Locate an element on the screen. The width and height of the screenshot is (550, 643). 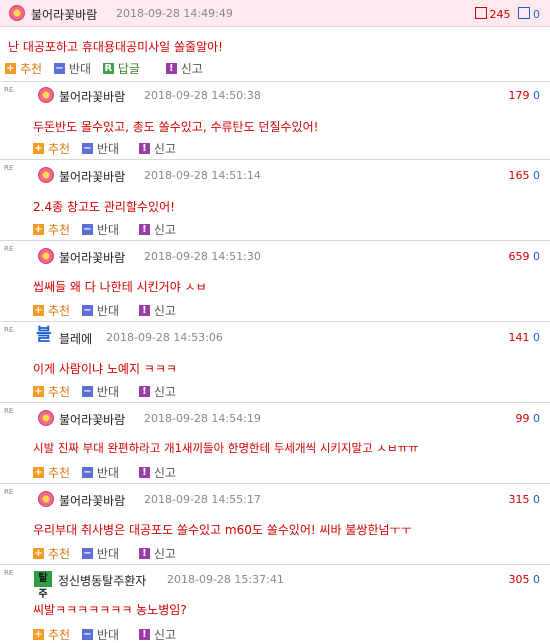
comment-date: 2018-09-28 15:37:41 is located at coordinates (225, 579).